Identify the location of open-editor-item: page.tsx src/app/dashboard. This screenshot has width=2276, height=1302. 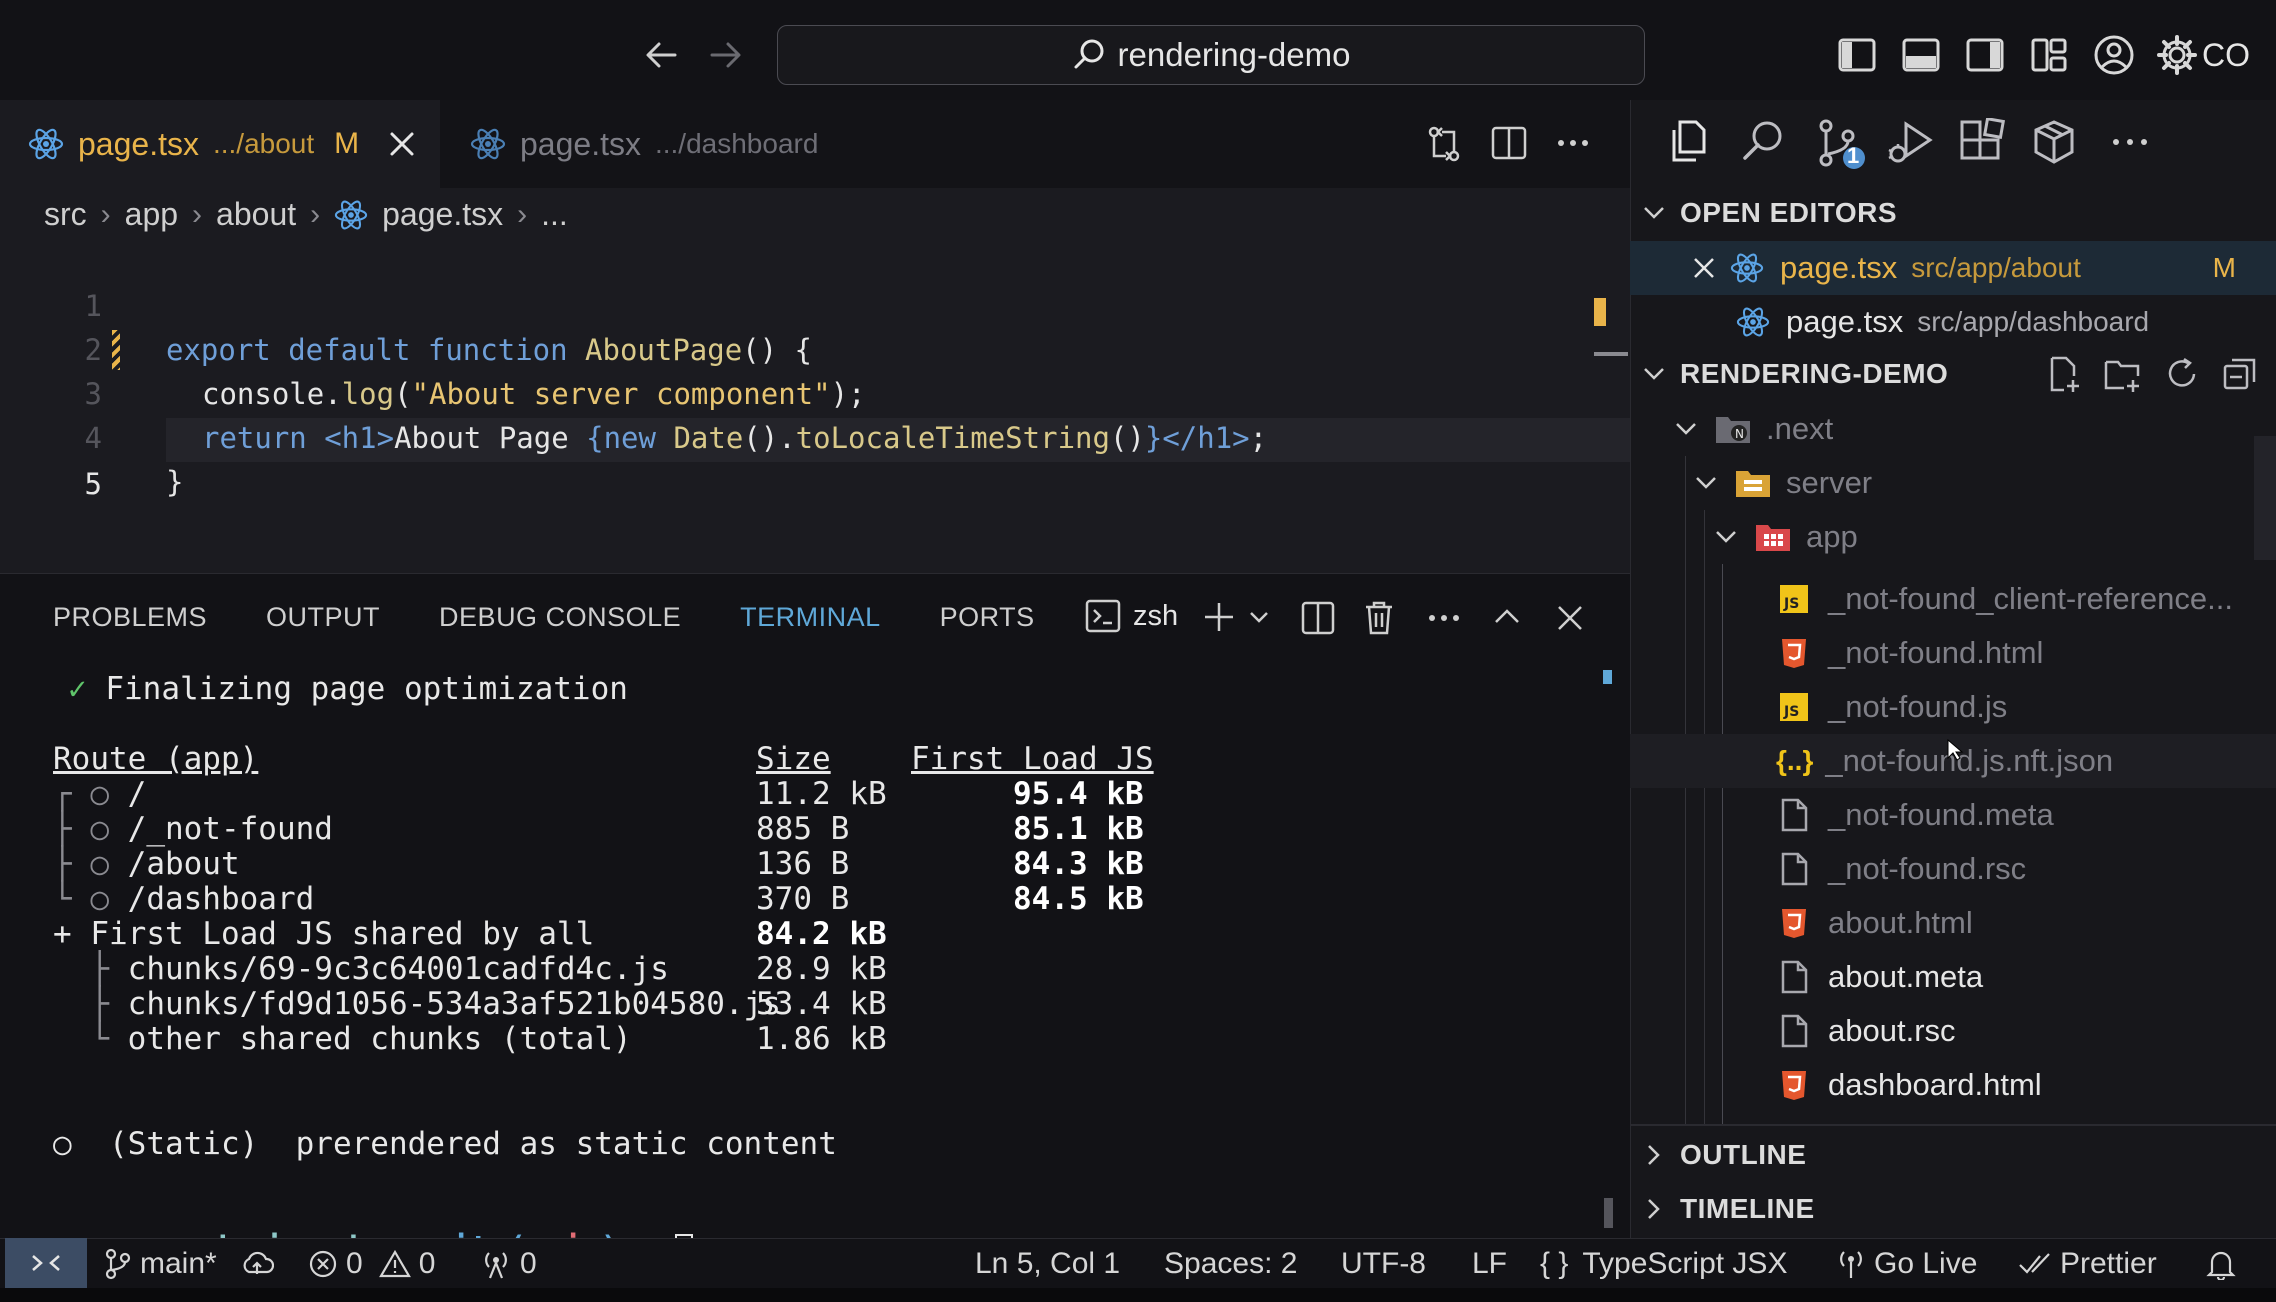
(1953, 322).